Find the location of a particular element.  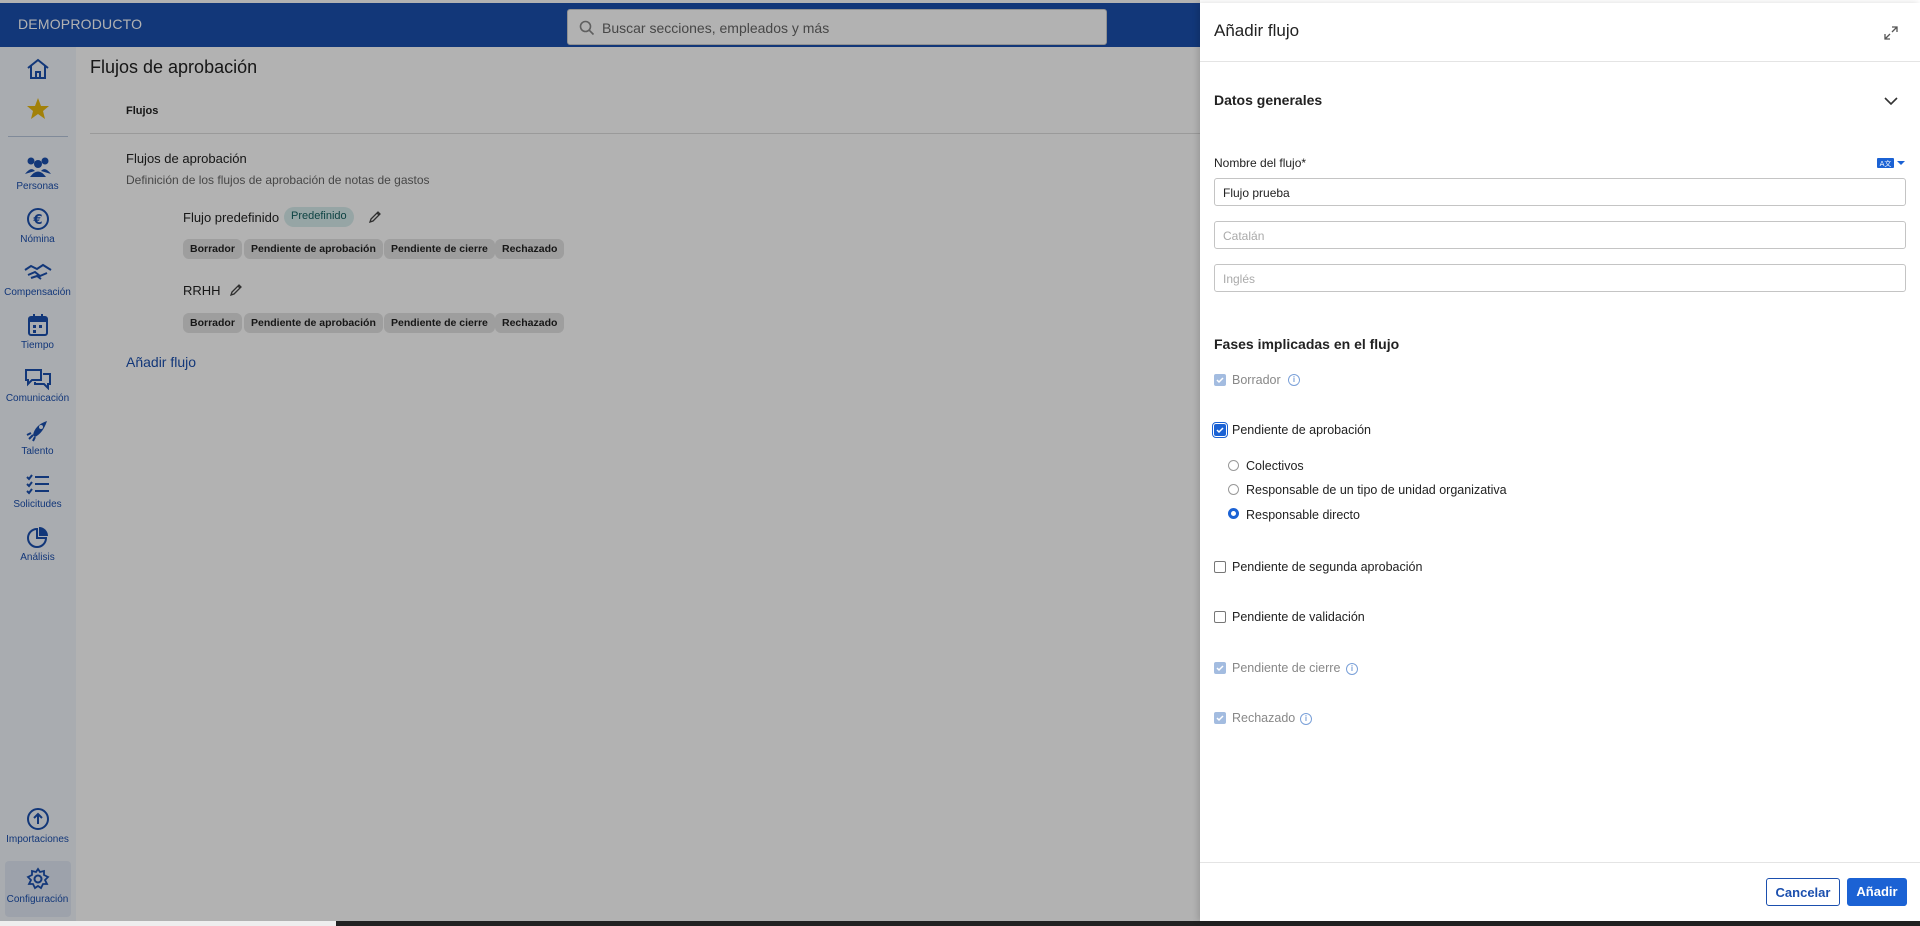

svg-text: A文 is located at coordinates (1886, 163).